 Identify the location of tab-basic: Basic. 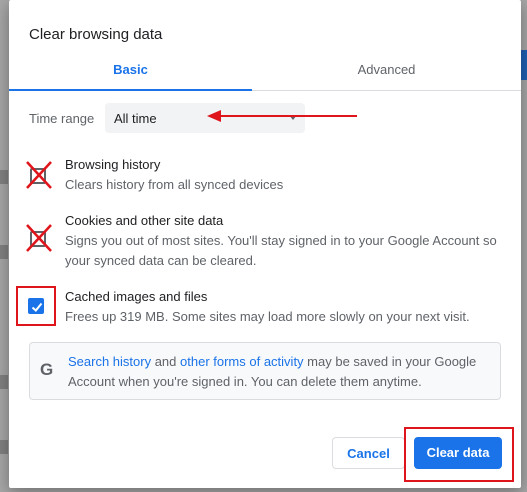
(130, 73).